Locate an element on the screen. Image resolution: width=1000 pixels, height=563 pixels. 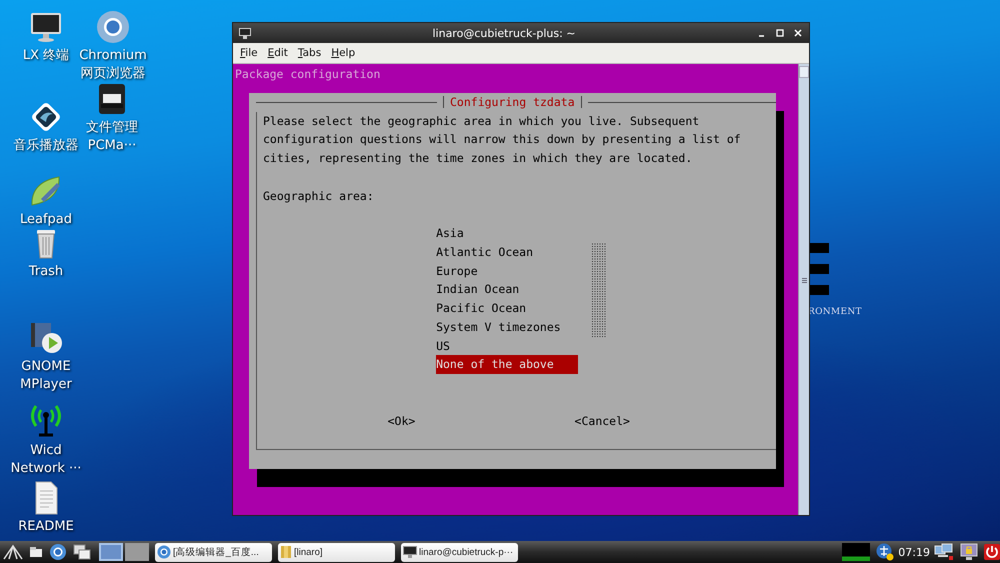
taskbar-window-button: linaro@cubietruck-p··· is located at coordinates (459, 552).